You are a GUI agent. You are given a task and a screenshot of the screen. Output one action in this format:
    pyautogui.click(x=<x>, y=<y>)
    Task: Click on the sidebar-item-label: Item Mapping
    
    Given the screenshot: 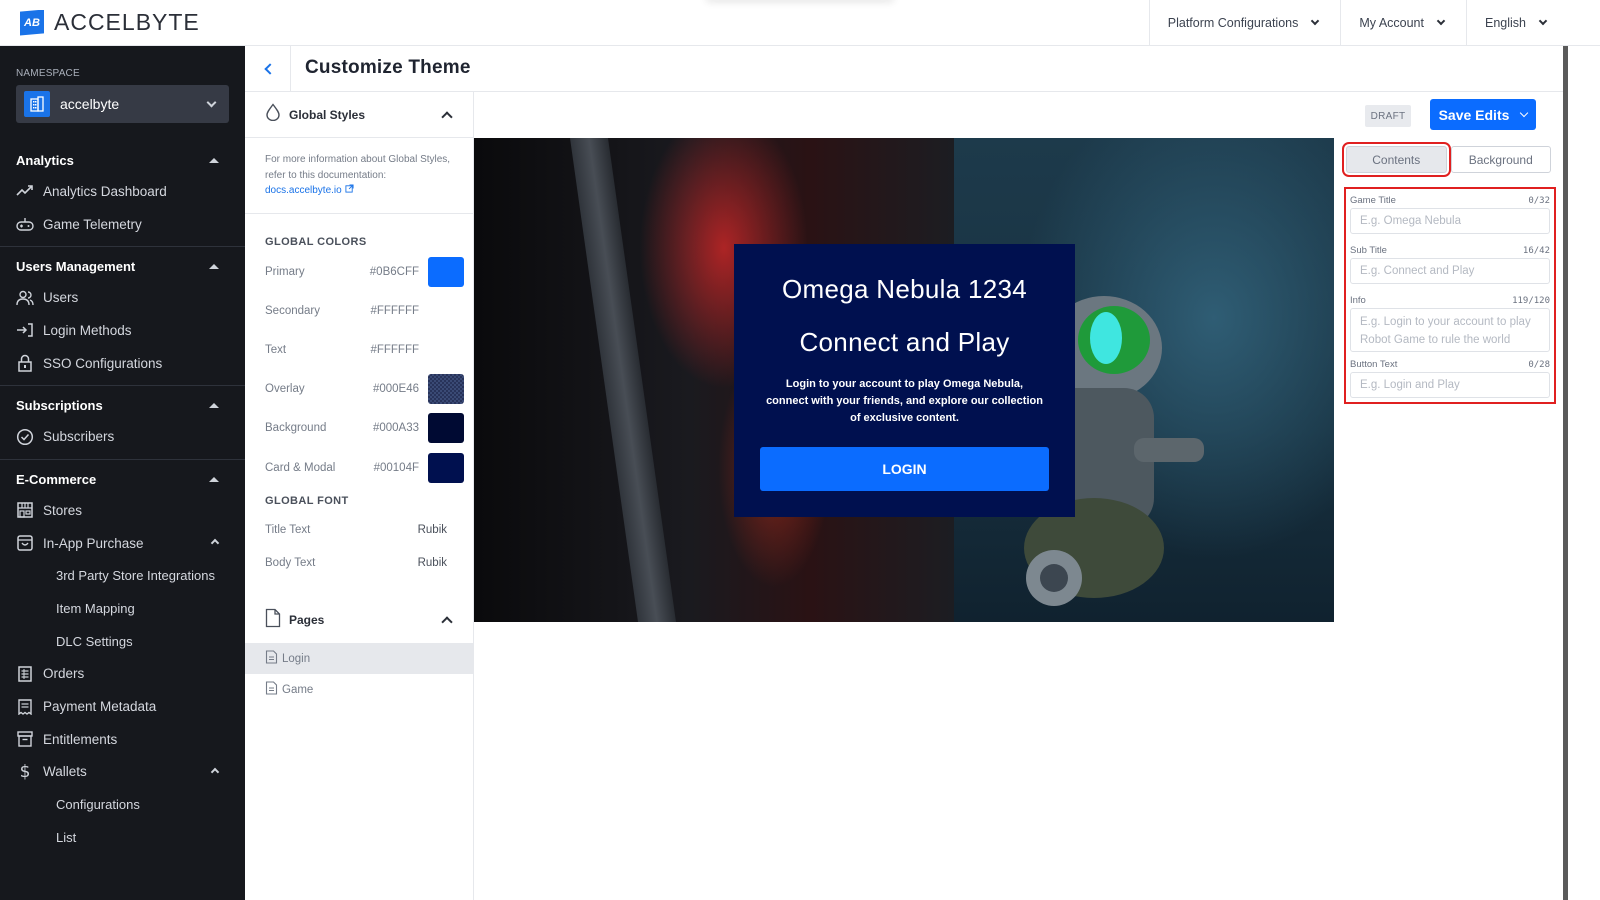 What is the action you would take?
    pyautogui.click(x=95, y=609)
    